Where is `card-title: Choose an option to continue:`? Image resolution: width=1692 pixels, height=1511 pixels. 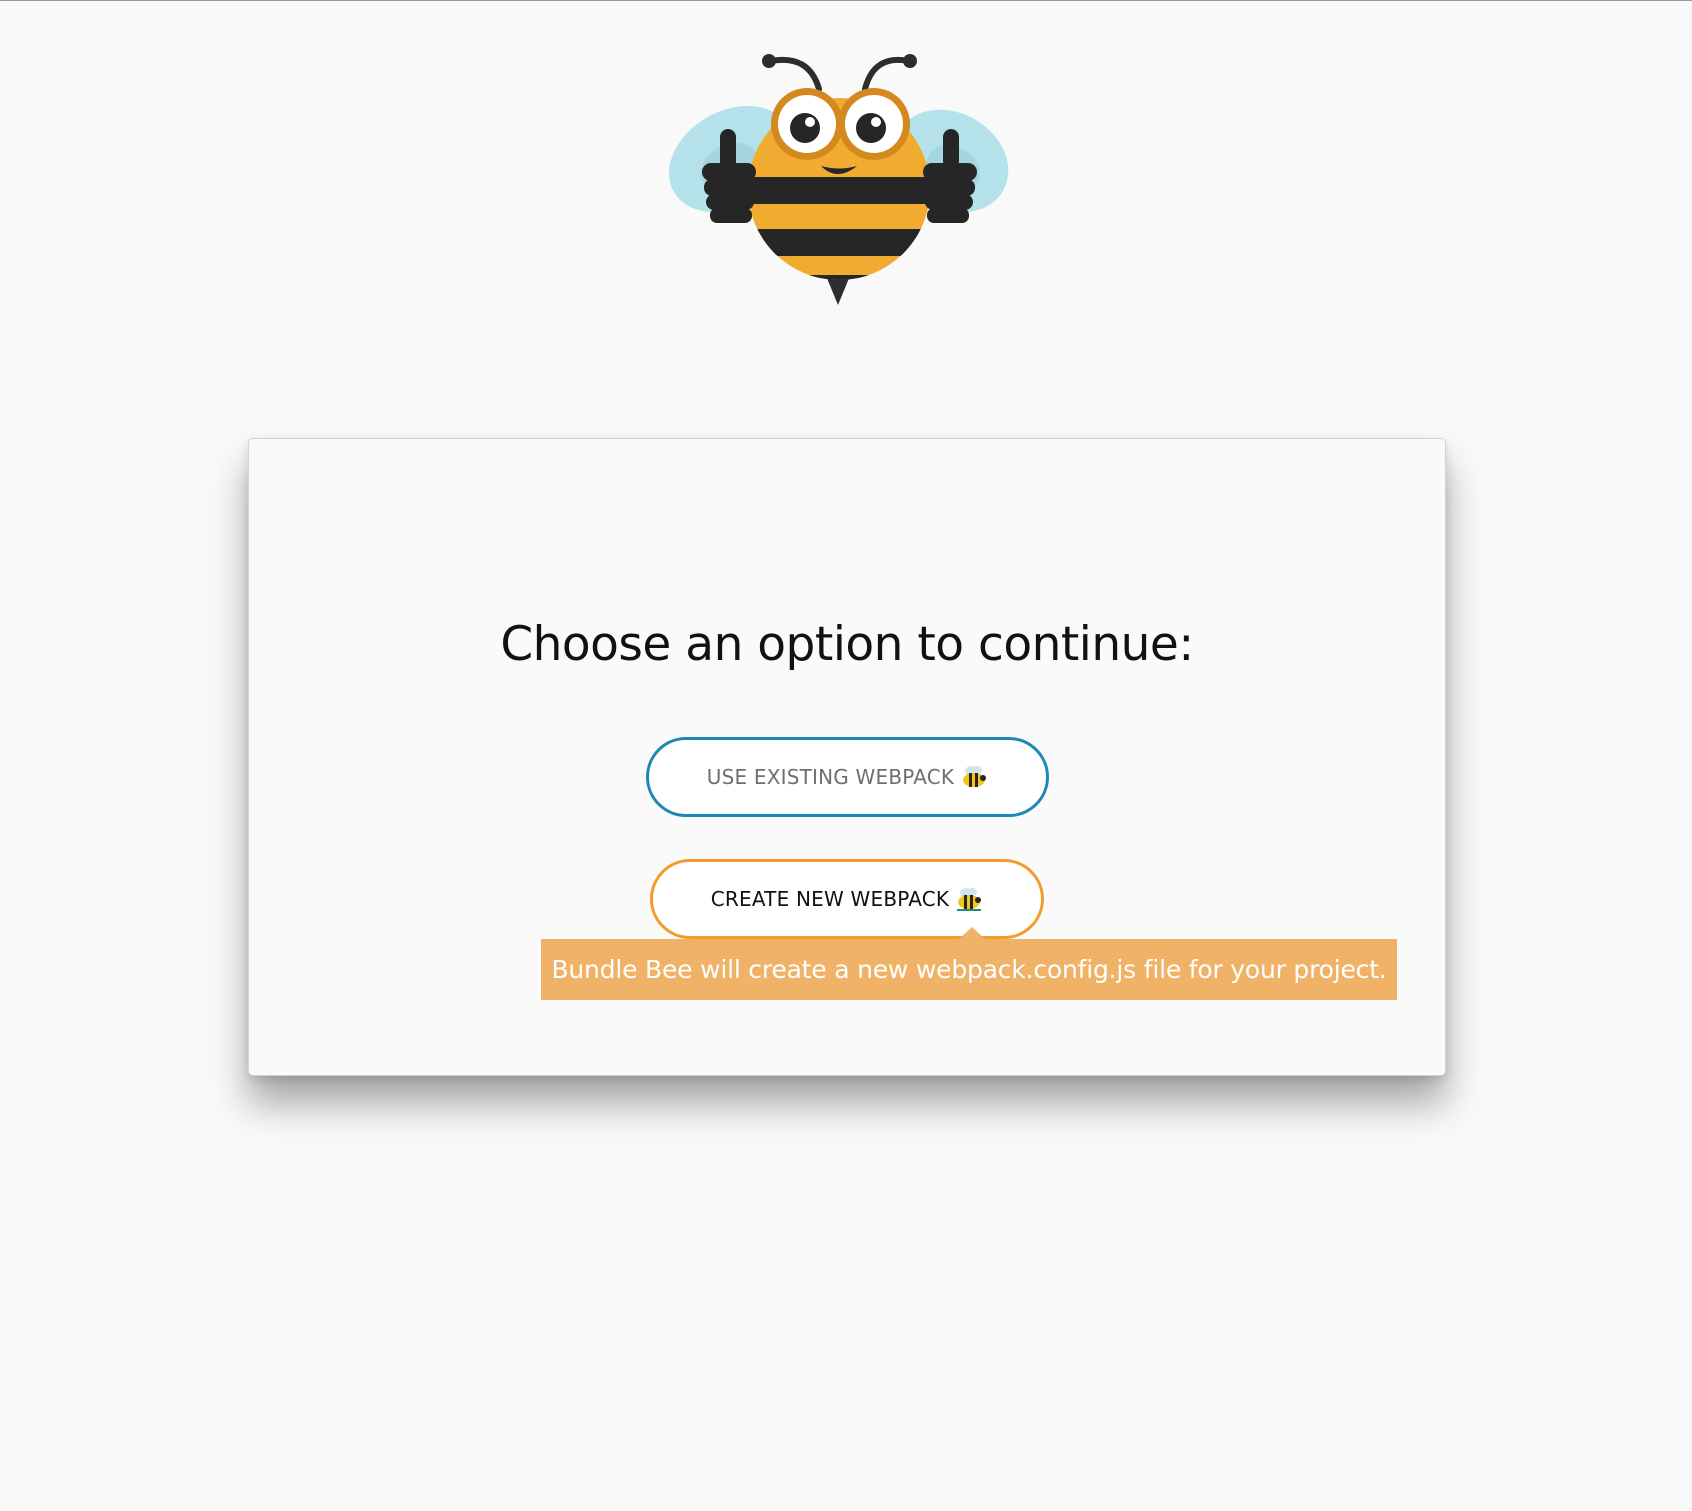
card-title: Choose an option to continue: is located at coordinates (847, 644).